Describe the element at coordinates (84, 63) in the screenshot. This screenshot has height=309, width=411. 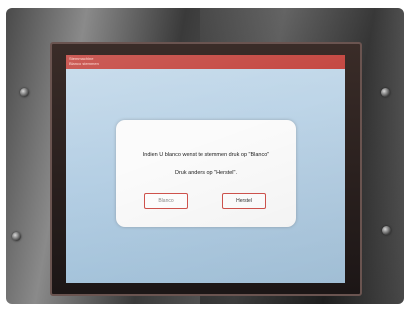
I see `window-subtitle: Blanco stemmen` at that location.